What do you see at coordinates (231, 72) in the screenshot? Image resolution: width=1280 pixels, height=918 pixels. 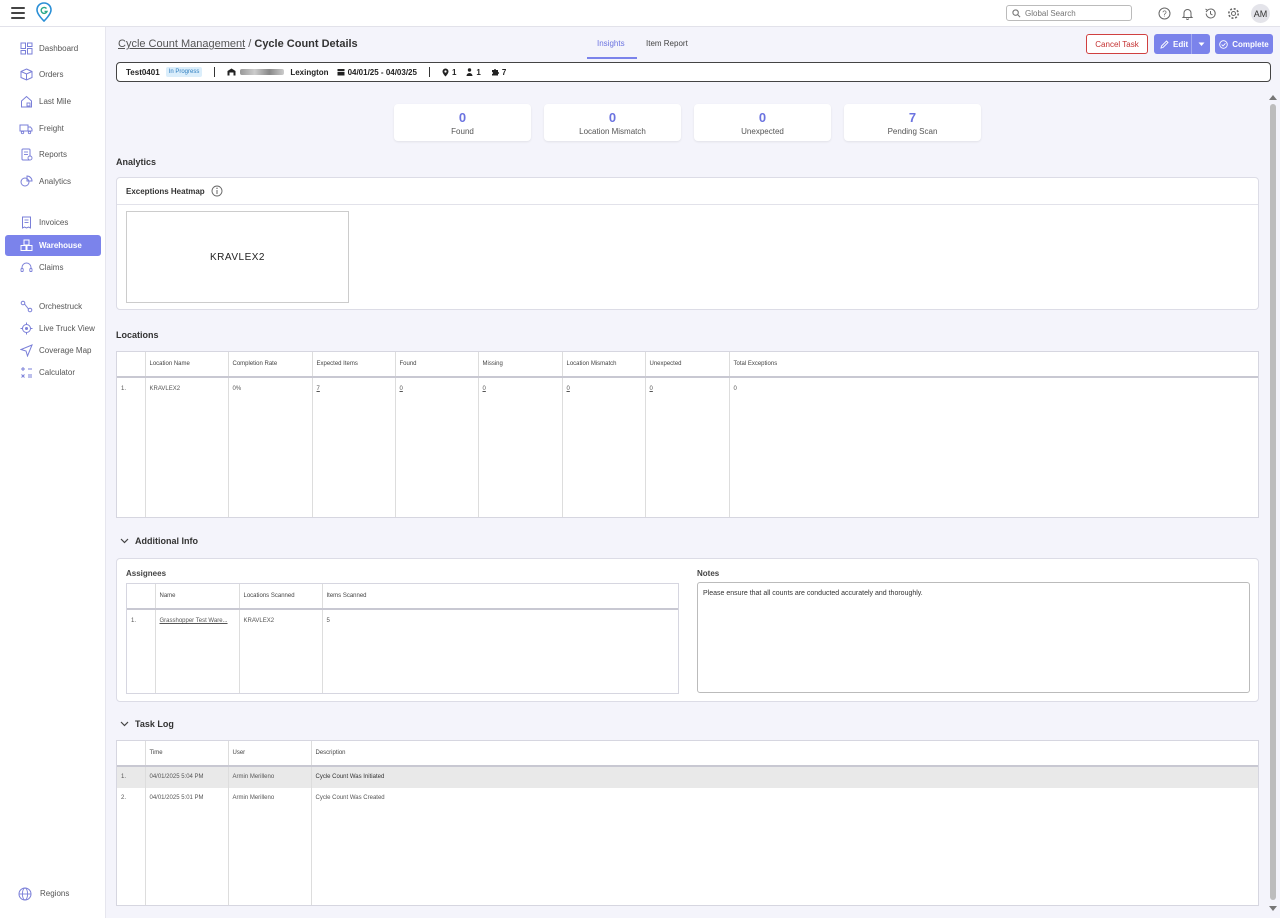 I see `warehouse-icon` at bounding box center [231, 72].